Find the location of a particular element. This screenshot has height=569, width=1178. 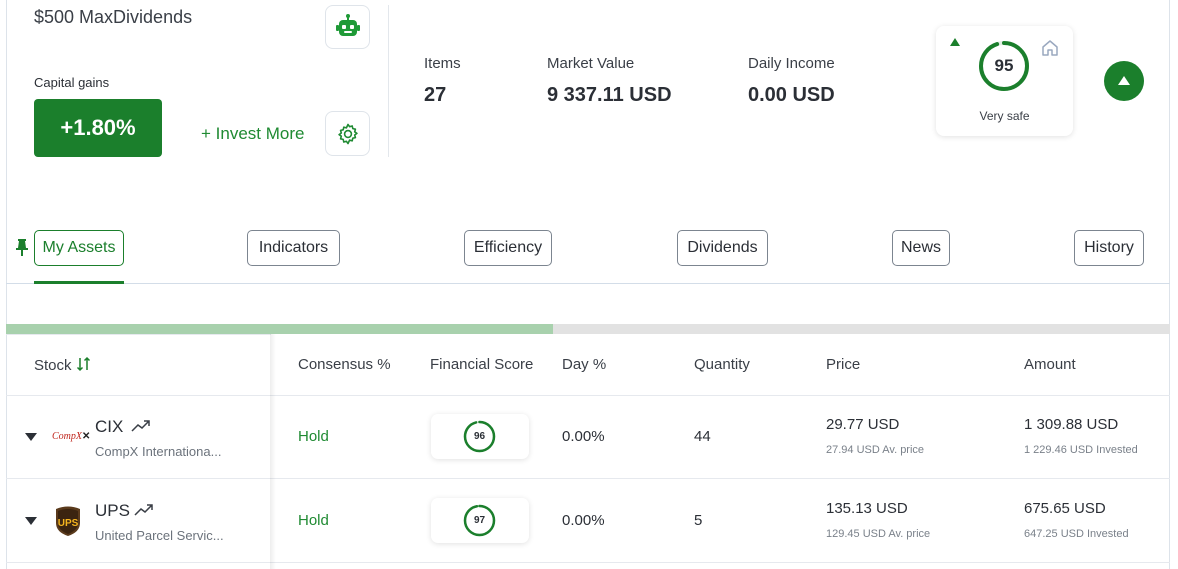

daily-income-value: 0.00 USD is located at coordinates (791, 95).